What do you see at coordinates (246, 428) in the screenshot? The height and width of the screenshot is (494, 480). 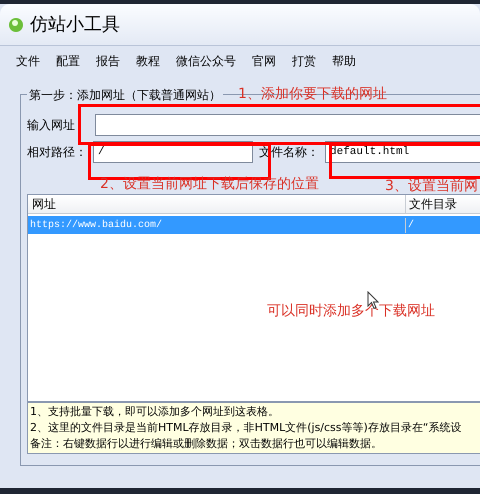 I see `help-line: 2、这里的文件目录是当前HTML存放目录，非HTML文件(js/css等等)存放目录在“系统设` at bounding box center [246, 428].